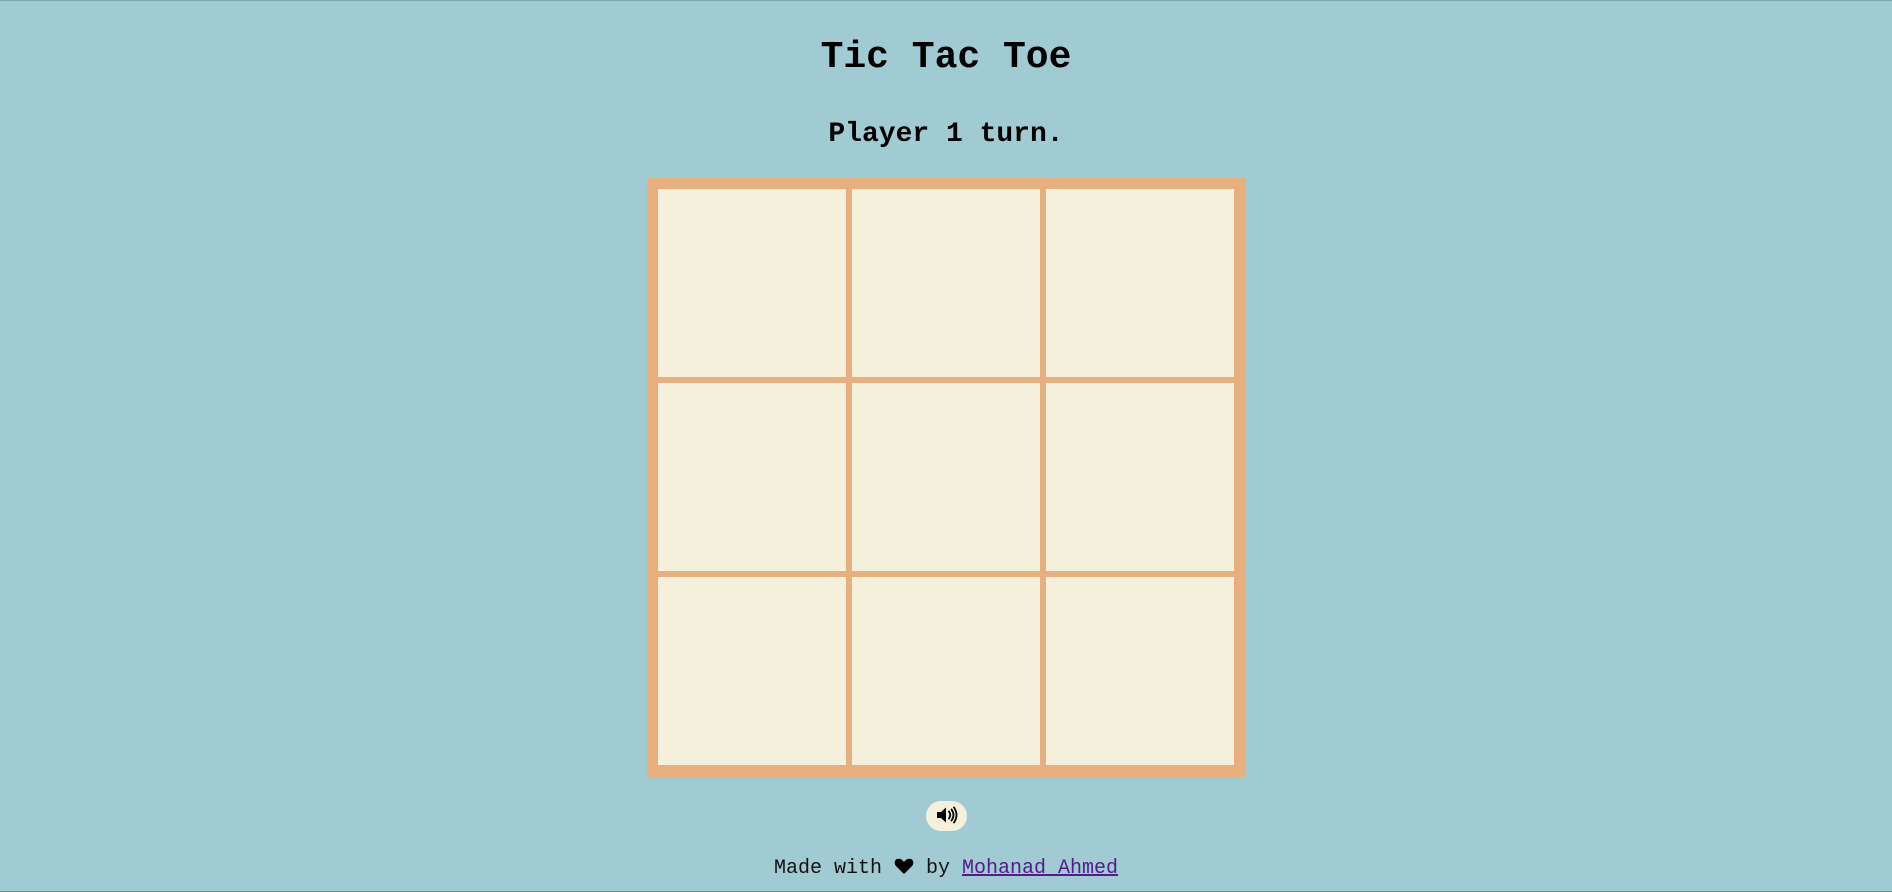 The image size is (1892, 892). I want to click on top-border, so click(946, 0).